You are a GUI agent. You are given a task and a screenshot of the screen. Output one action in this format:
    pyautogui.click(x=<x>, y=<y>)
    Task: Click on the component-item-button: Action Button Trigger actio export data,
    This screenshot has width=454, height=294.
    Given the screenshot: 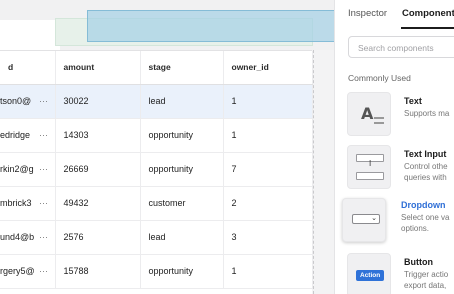 What is the action you would take?
    pyautogui.click(x=394, y=273)
    